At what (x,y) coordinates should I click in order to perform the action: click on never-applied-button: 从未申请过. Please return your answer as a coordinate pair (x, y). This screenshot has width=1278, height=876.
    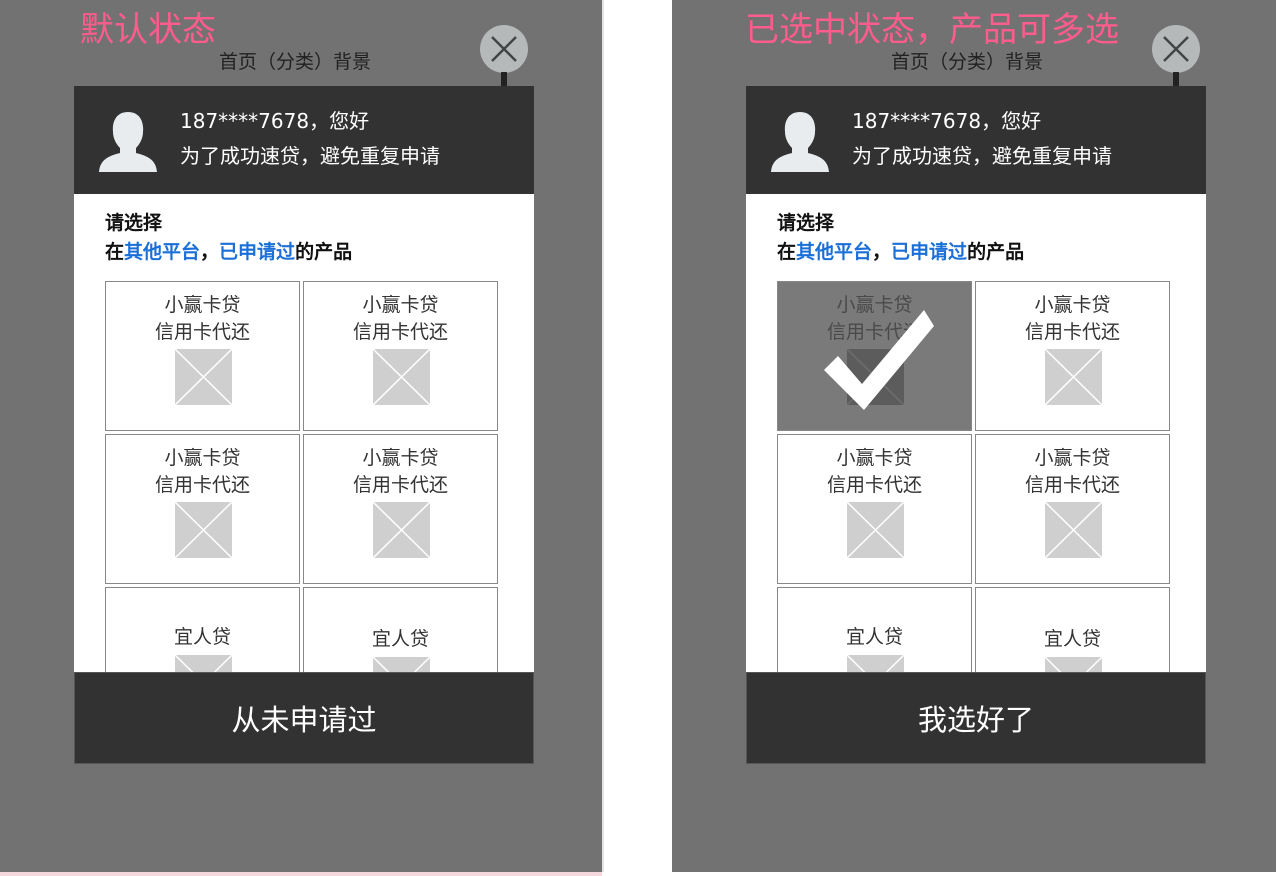
    Looking at the image, I should click on (304, 718).